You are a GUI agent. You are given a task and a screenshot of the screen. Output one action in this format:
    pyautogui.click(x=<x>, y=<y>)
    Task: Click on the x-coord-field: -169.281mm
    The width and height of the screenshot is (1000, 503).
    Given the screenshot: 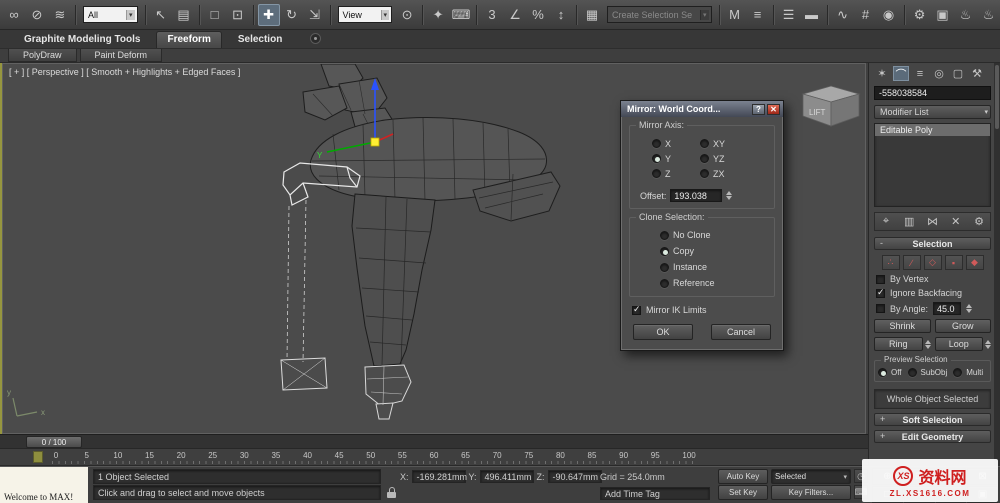 What is the action you would take?
    pyautogui.click(x=439, y=476)
    